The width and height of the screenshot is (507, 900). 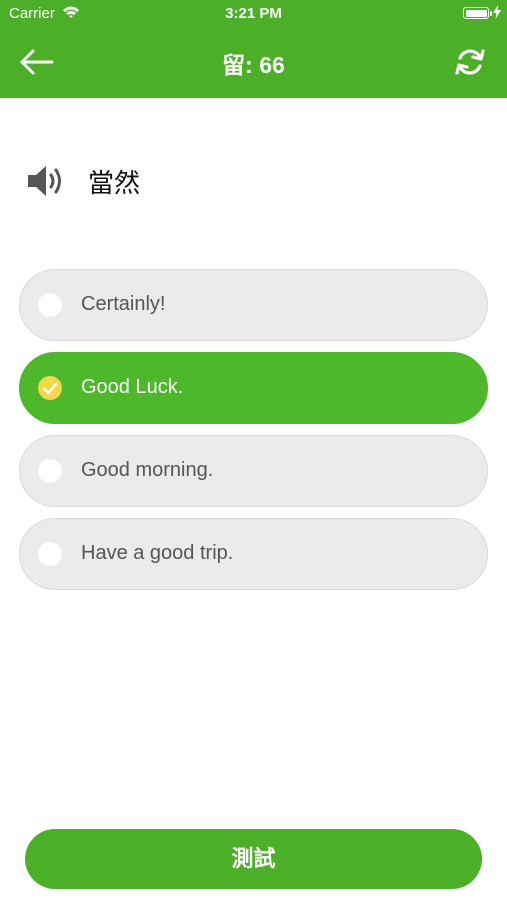 I want to click on speaker-icon, so click(x=44, y=181).